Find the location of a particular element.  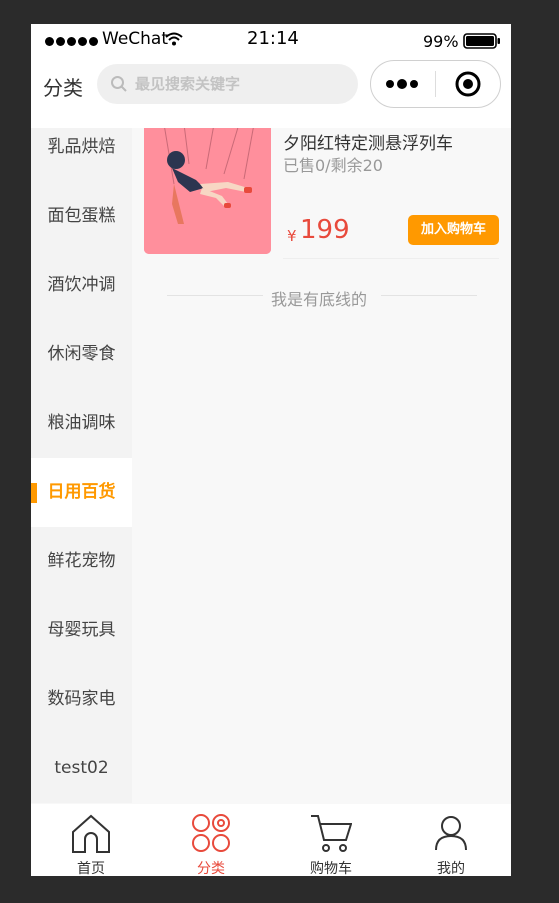

product-sales: 已售0/剩余20 is located at coordinates (333, 165).